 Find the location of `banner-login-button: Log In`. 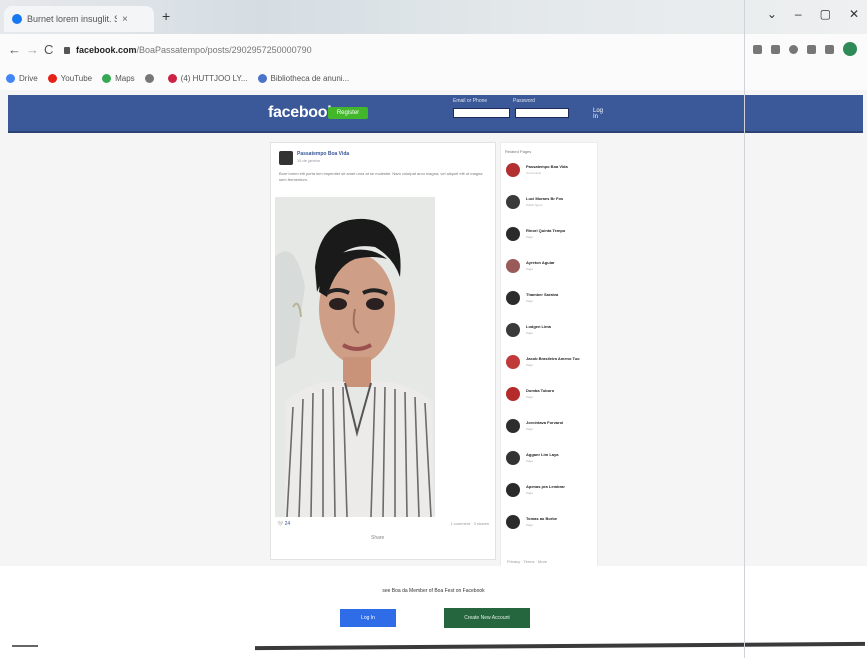

banner-login-button: Log In is located at coordinates (368, 618).